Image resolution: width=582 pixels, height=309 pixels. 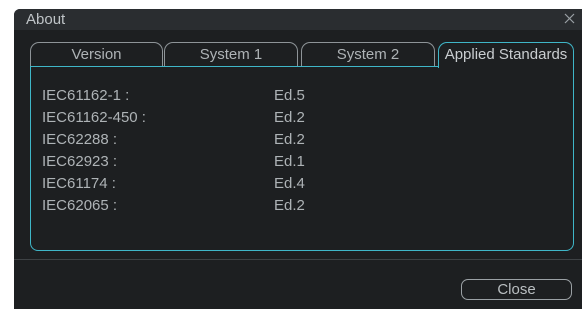 What do you see at coordinates (86, 95) in the screenshot?
I see `standard-name: IEC61162-1 :` at bounding box center [86, 95].